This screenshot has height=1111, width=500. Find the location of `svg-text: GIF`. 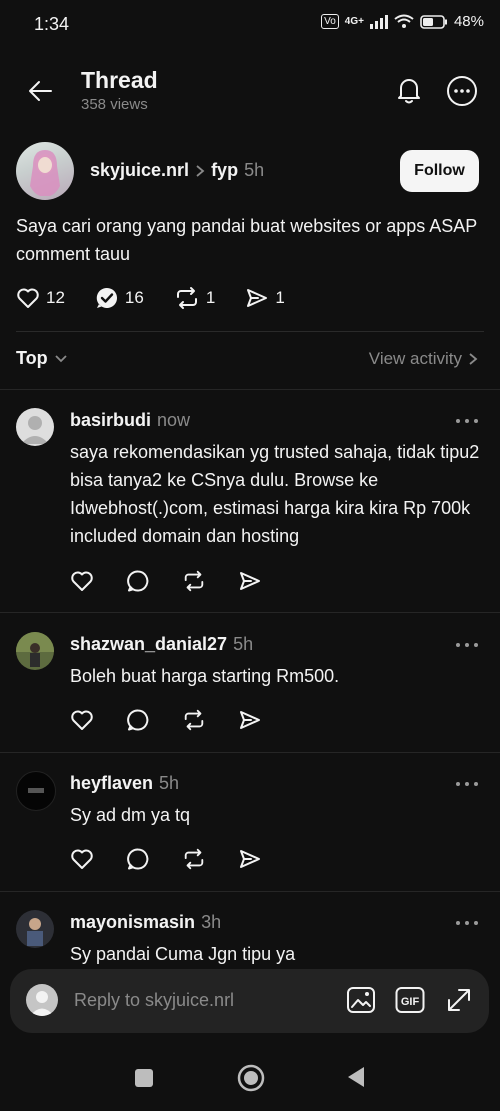

svg-text: GIF is located at coordinates (410, 1002).